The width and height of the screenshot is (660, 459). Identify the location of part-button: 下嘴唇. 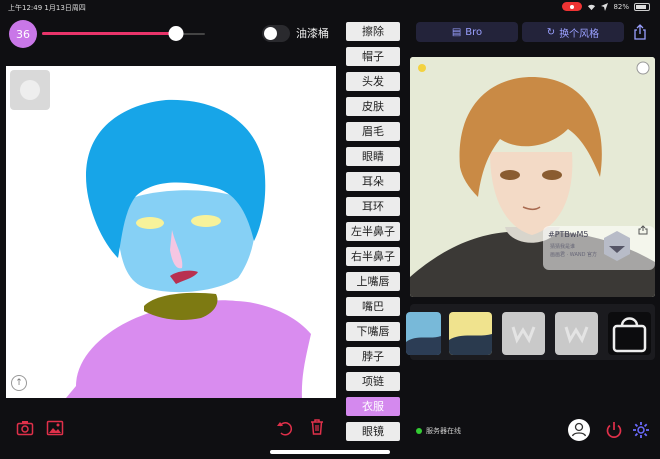
(373, 331).